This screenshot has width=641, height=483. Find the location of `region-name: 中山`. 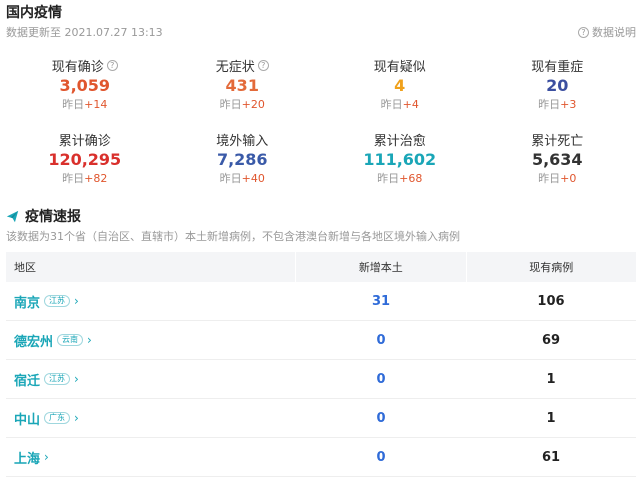

region-name: 中山 is located at coordinates (27, 420).